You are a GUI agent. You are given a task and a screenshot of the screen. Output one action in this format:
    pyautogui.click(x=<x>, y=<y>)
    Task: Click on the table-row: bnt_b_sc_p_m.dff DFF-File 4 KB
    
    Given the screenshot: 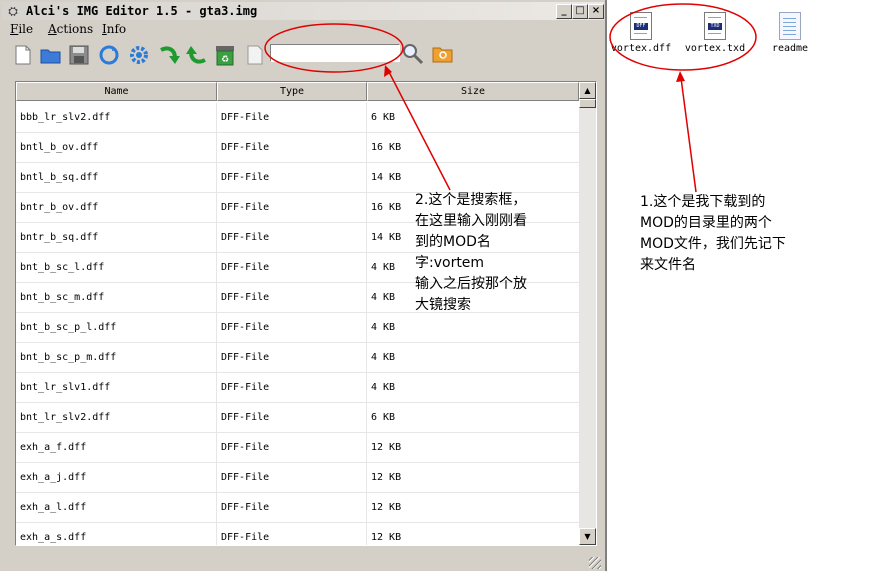 What is the action you would take?
    pyautogui.click(x=297, y=358)
    